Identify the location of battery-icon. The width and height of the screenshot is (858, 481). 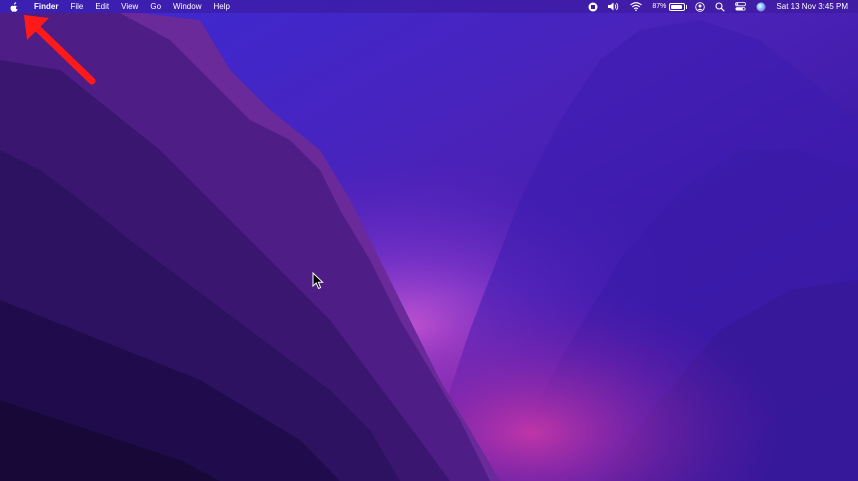
(678, 6).